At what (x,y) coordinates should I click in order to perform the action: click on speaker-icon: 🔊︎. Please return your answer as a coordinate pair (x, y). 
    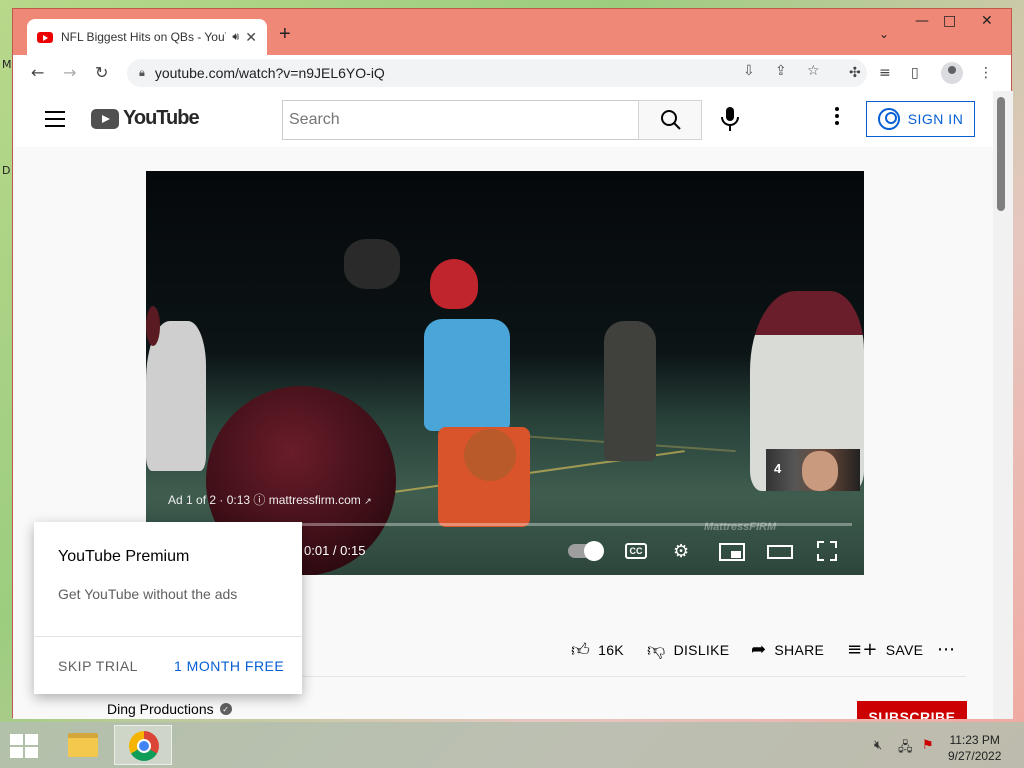
    Looking at the image, I should click on (235, 37).